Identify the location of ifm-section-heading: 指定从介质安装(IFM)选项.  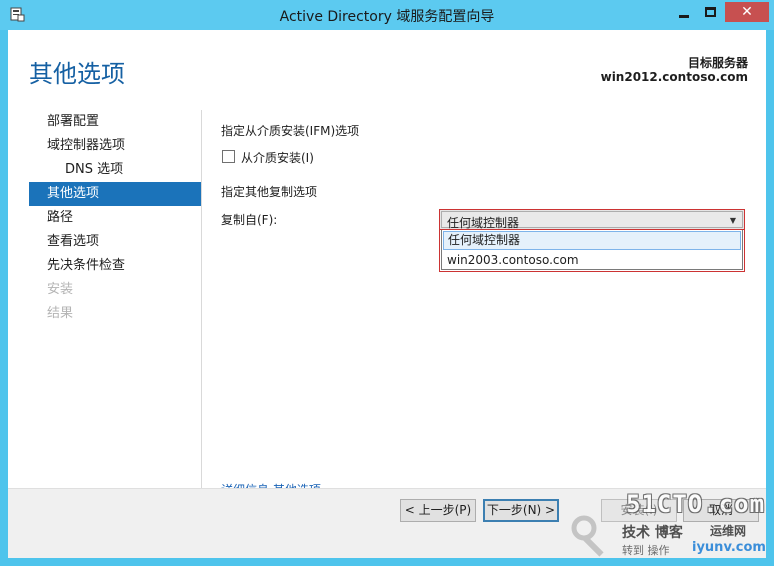
(290, 131).